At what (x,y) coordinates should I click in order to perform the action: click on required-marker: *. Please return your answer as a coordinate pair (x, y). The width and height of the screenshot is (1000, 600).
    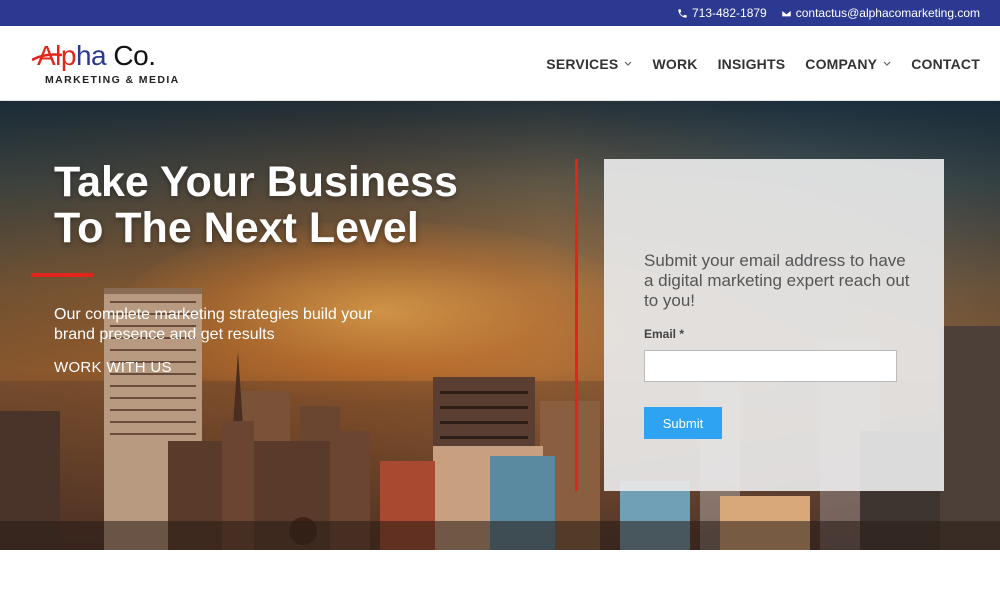
    Looking at the image, I should click on (682, 334).